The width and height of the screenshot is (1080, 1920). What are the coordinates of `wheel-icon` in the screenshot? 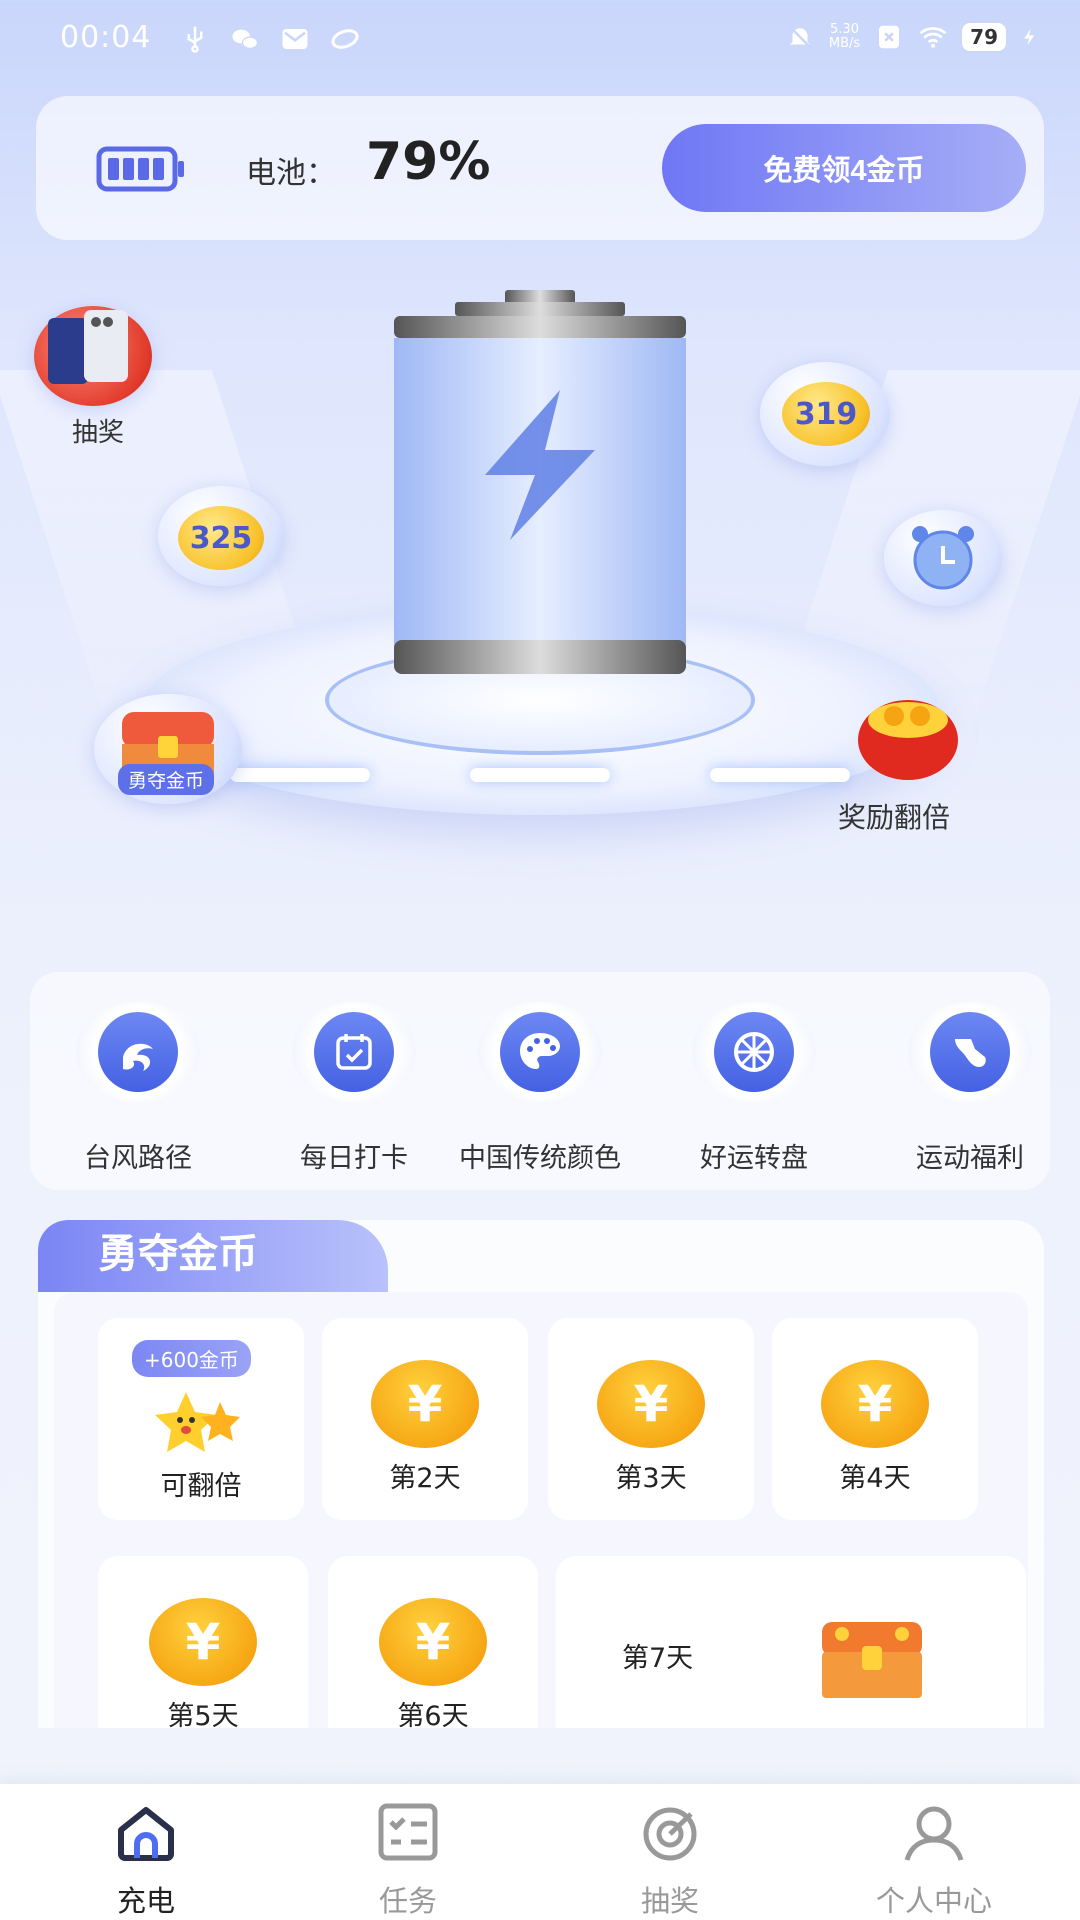 It's located at (754, 1052).